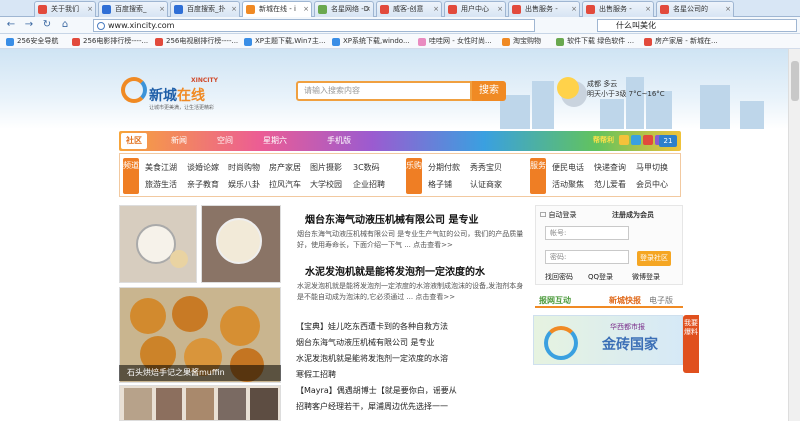  I want to click on sub-link: 亲子教育, so click(203, 184).